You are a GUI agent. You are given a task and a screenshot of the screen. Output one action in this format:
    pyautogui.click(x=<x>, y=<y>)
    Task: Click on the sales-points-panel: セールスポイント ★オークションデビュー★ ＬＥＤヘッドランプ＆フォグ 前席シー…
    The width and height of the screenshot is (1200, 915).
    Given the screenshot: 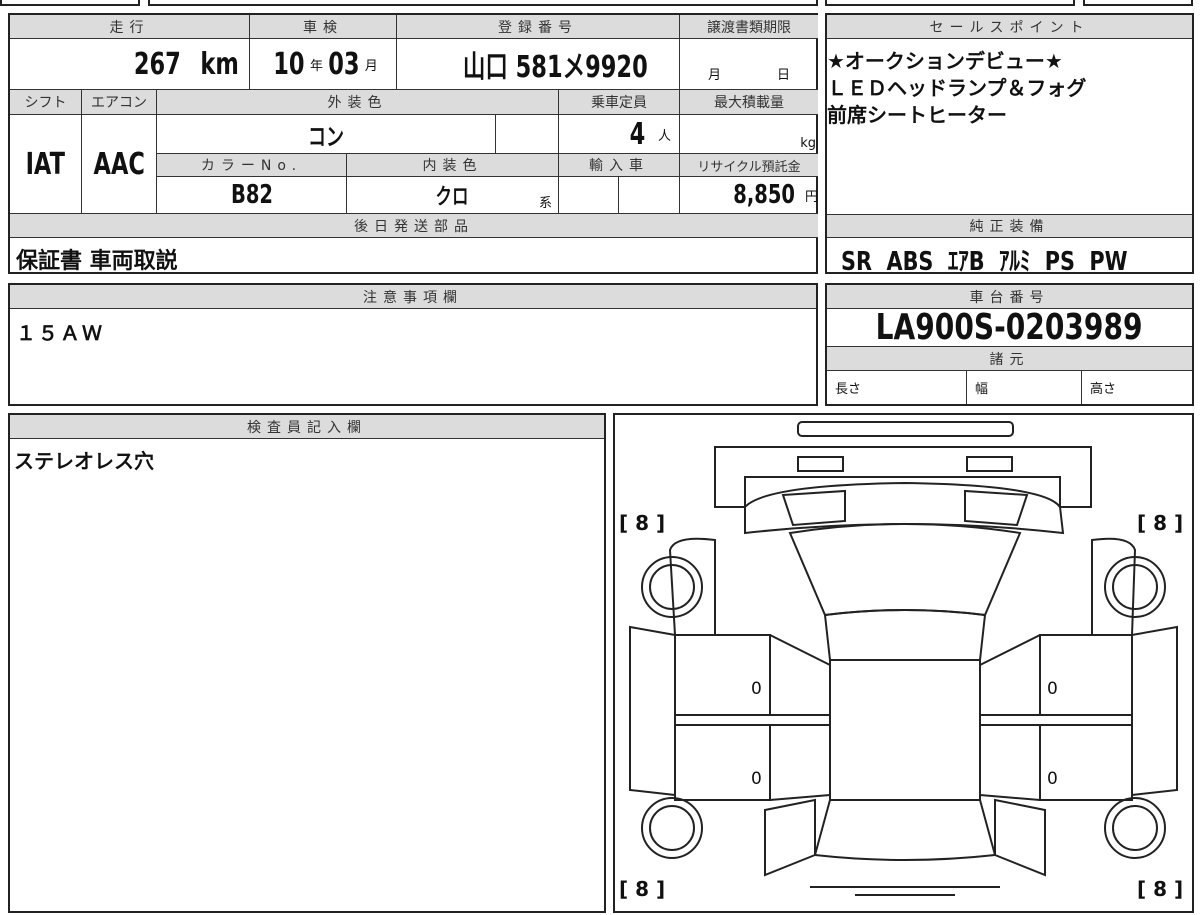 What is the action you would take?
    pyautogui.click(x=1009, y=145)
    